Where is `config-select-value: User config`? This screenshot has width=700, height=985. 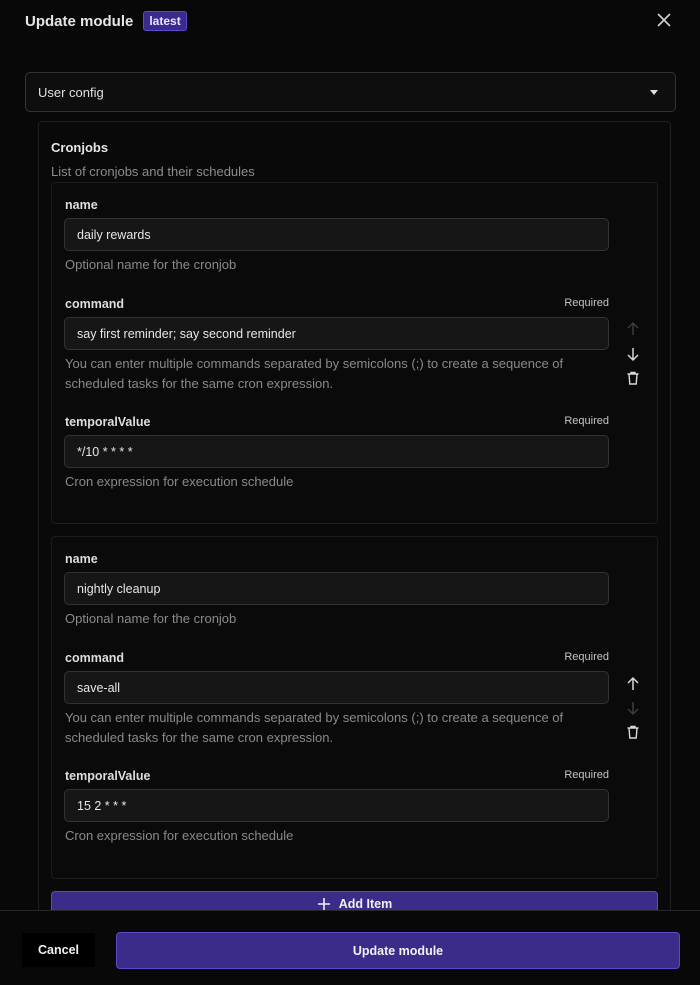 config-select-value: User config is located at coordinates (71, 92).